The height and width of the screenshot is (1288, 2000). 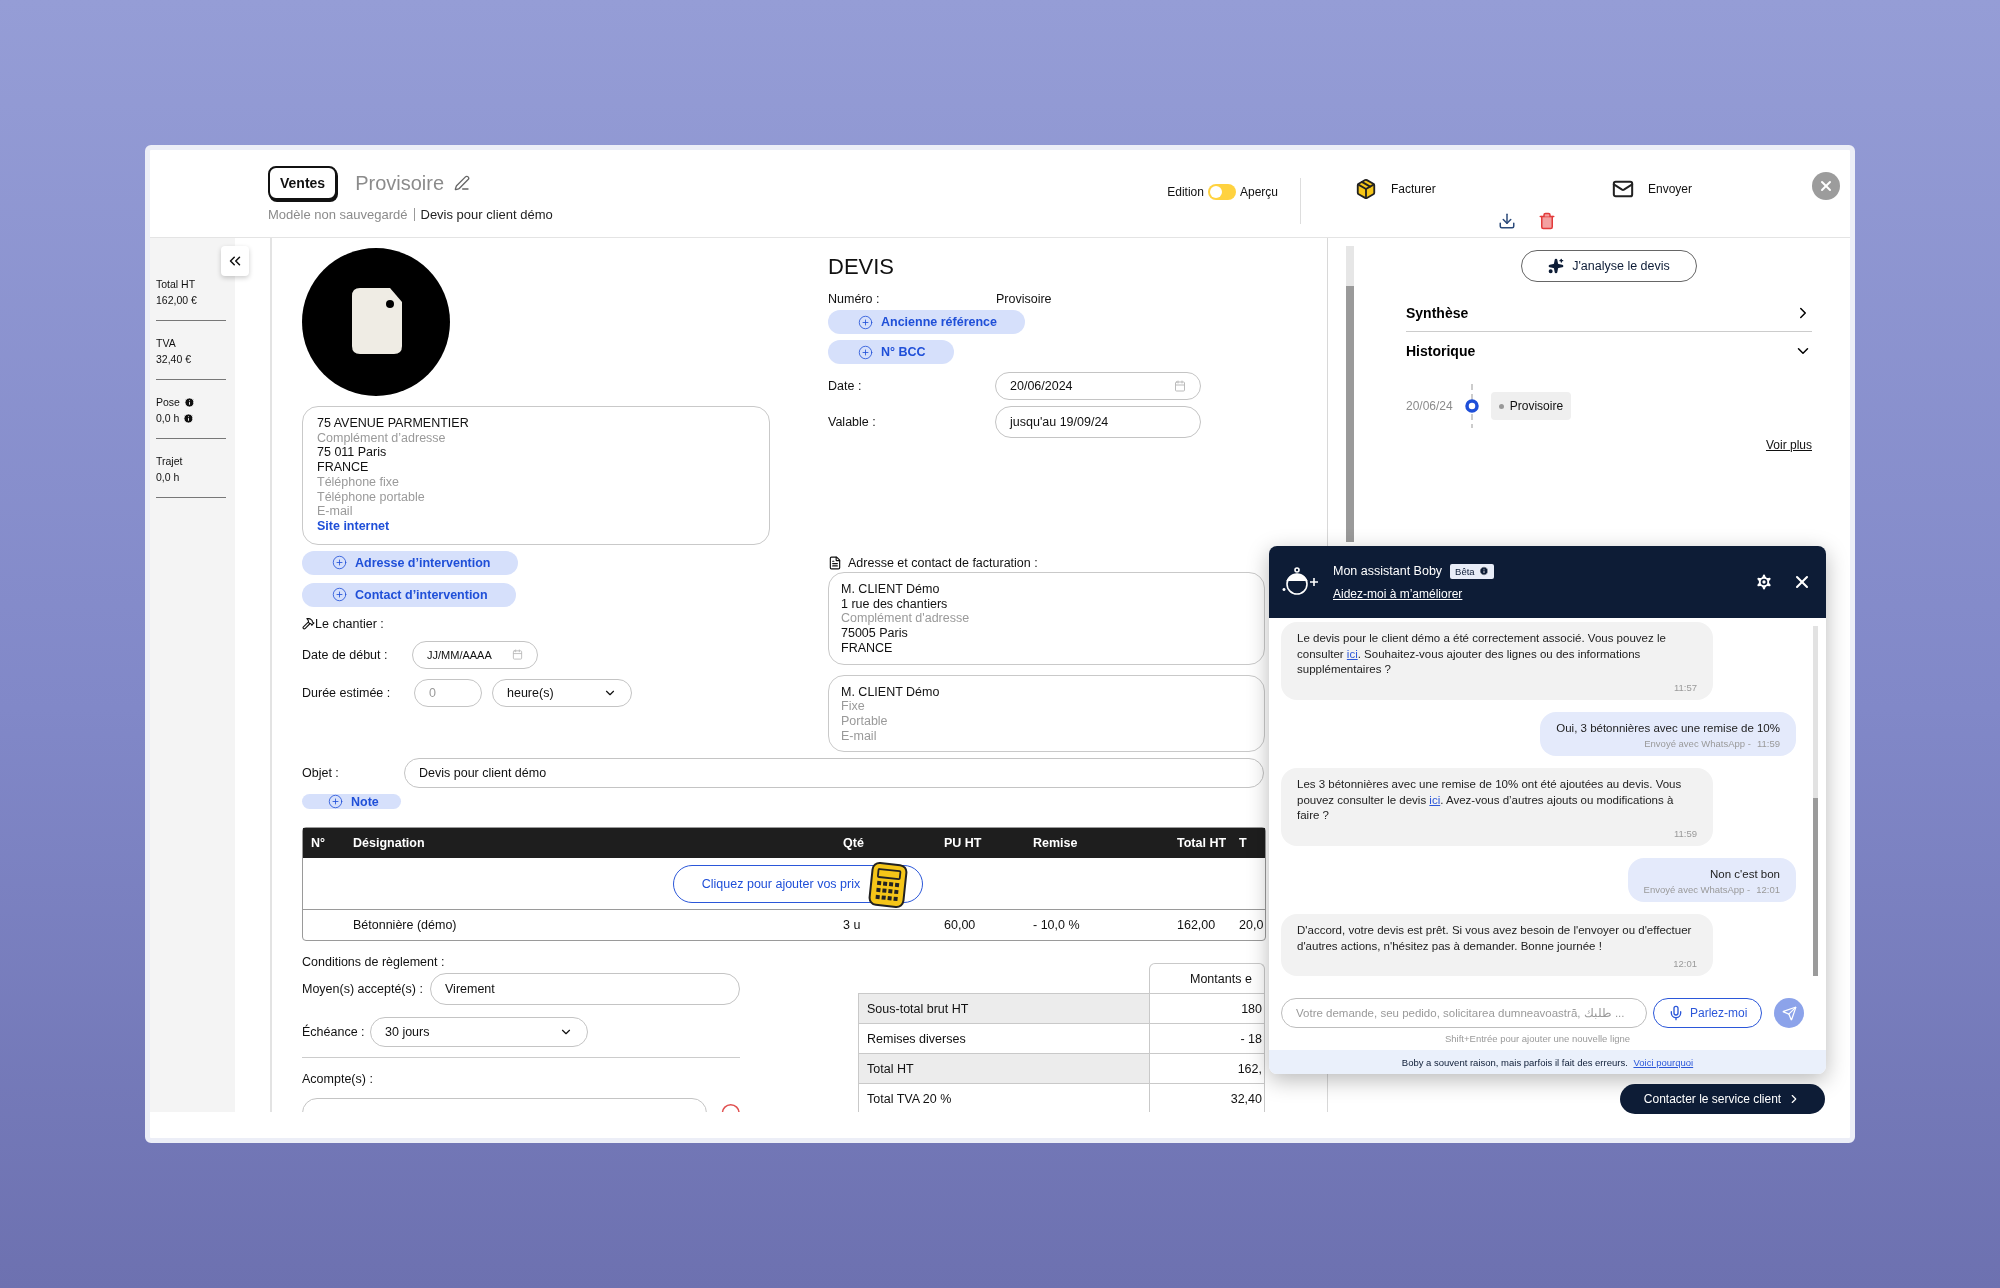 I want to click on summary-label: TVA, so click(x=166, y=343).